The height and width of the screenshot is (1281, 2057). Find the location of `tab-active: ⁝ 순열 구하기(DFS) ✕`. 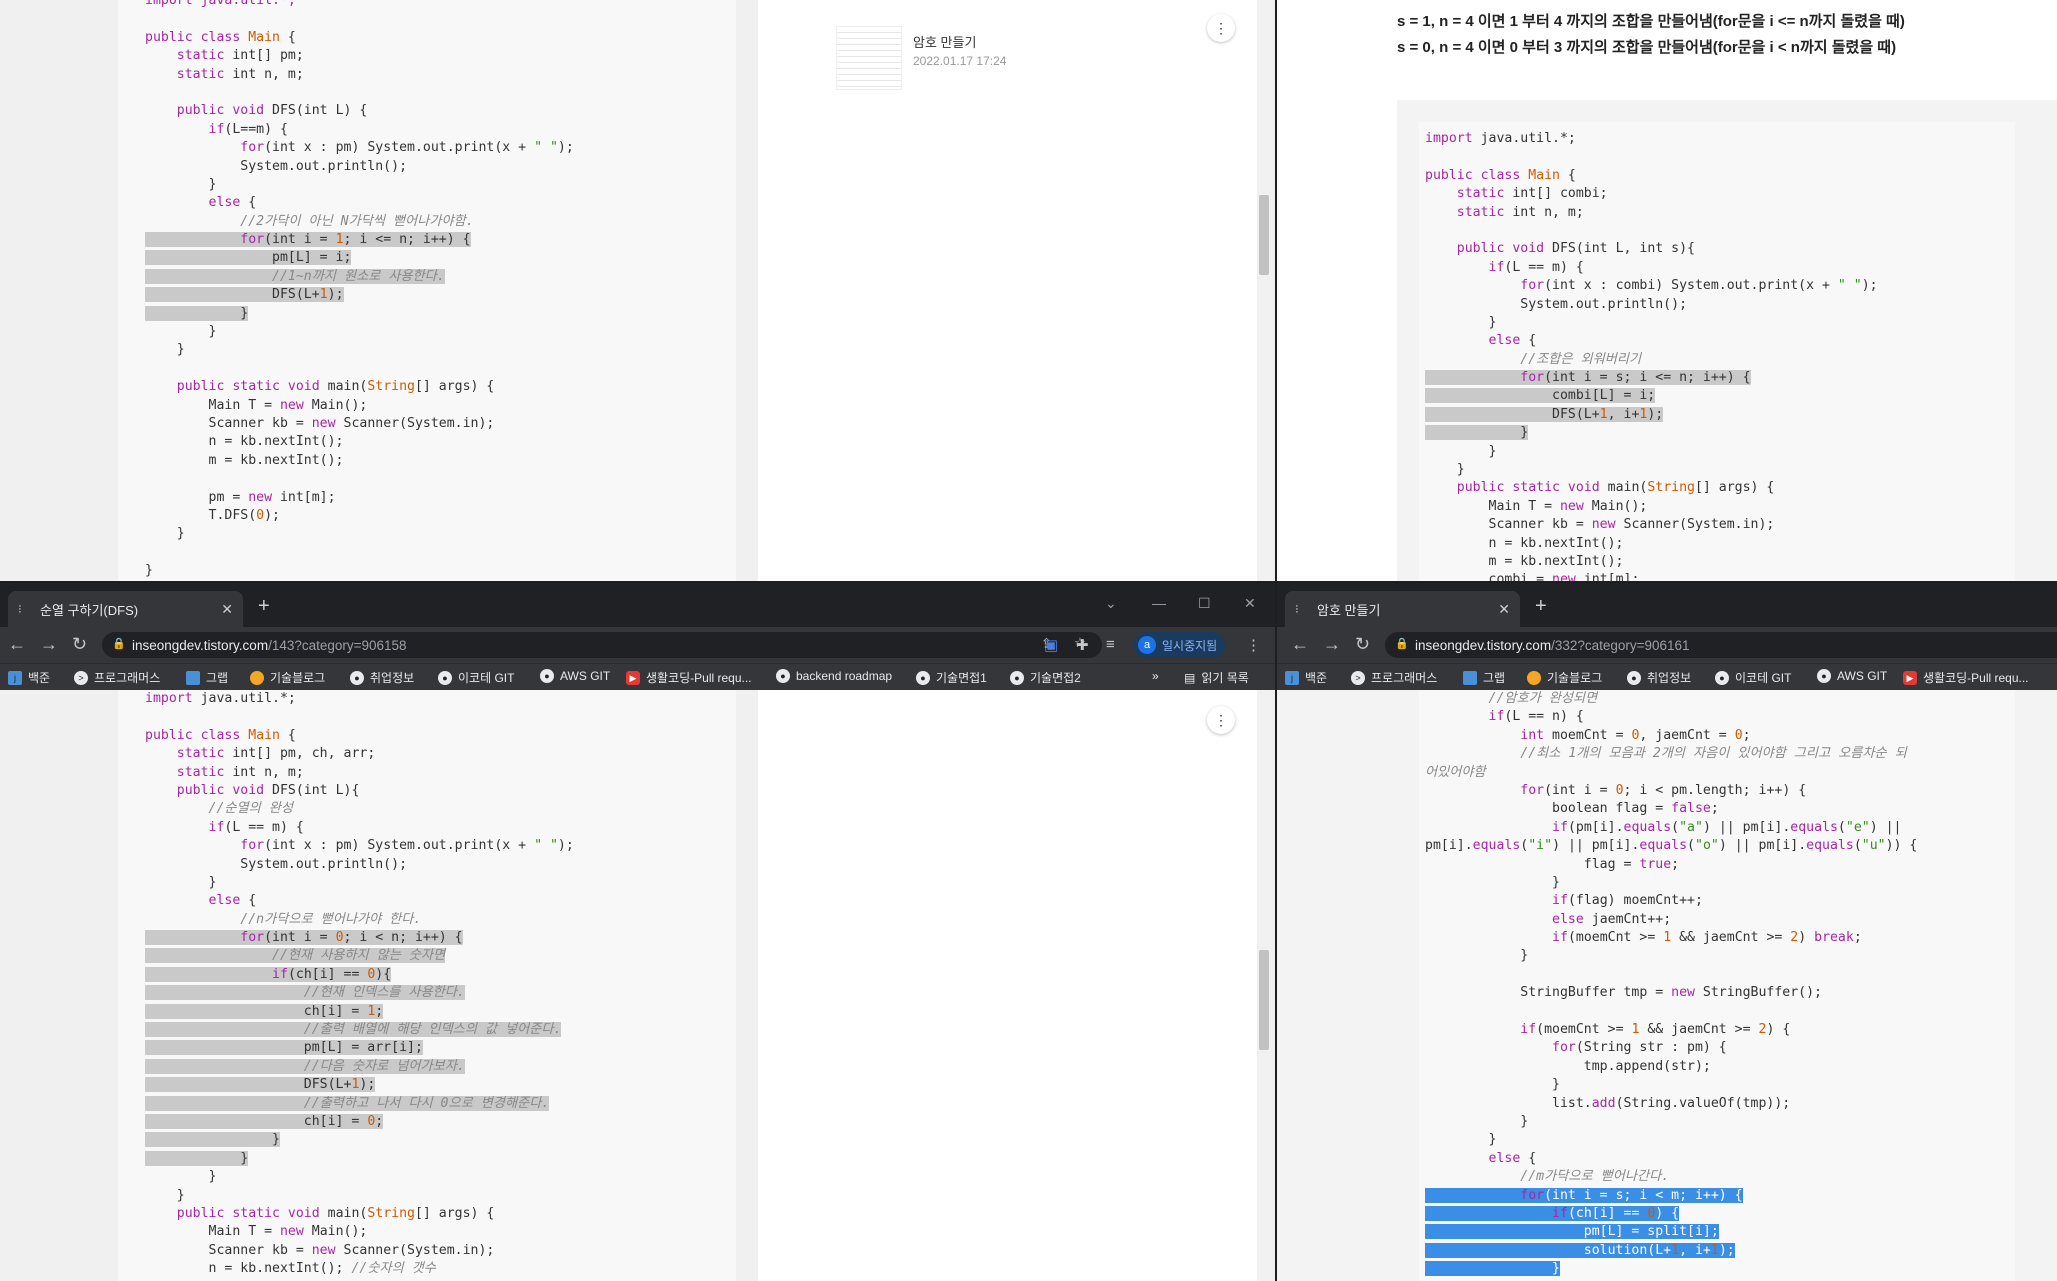

tab-active: ⁝ 순열 구하기(DFS) ✕ is located at coordinates (125, 609).